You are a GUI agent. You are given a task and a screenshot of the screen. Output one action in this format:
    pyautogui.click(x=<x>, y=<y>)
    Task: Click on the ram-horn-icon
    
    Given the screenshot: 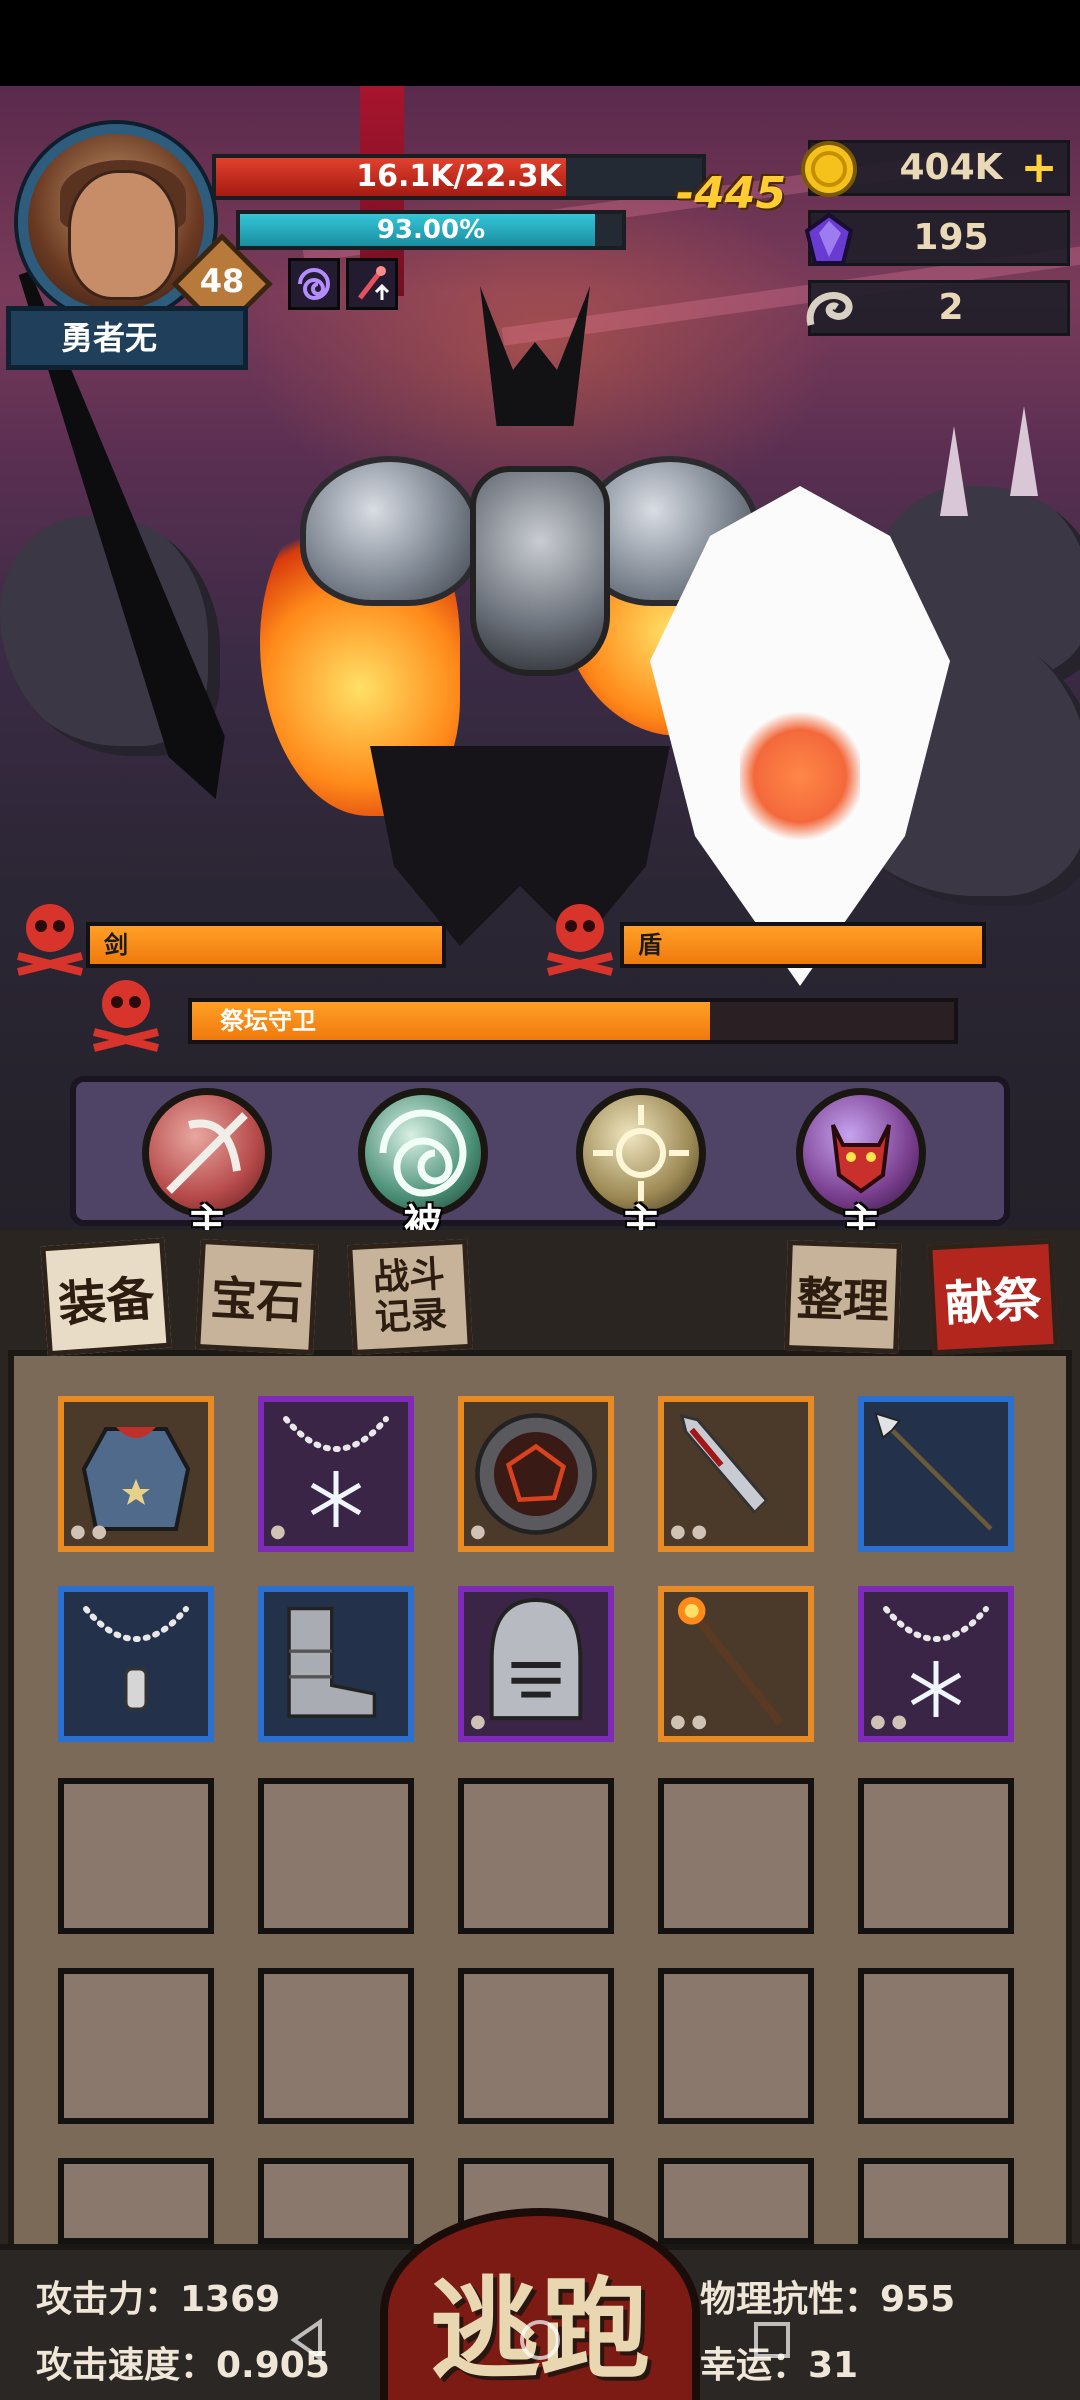 What is the action you would take?
    pyautogui.click(x=829, y=309)
    